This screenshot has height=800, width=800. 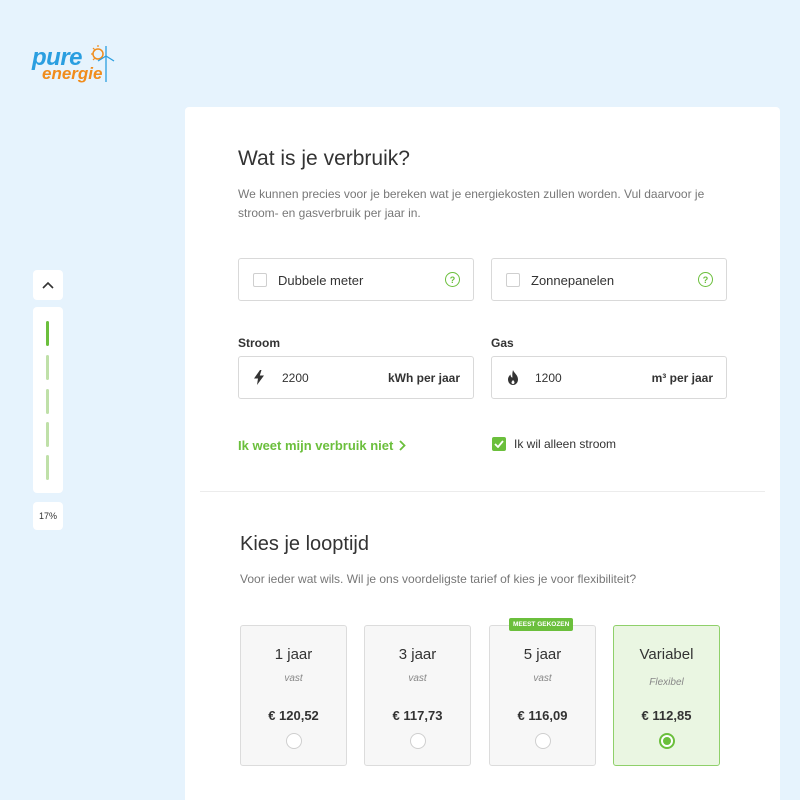 I want to click on stroom-value: 2200, so click(x=295, y=378).